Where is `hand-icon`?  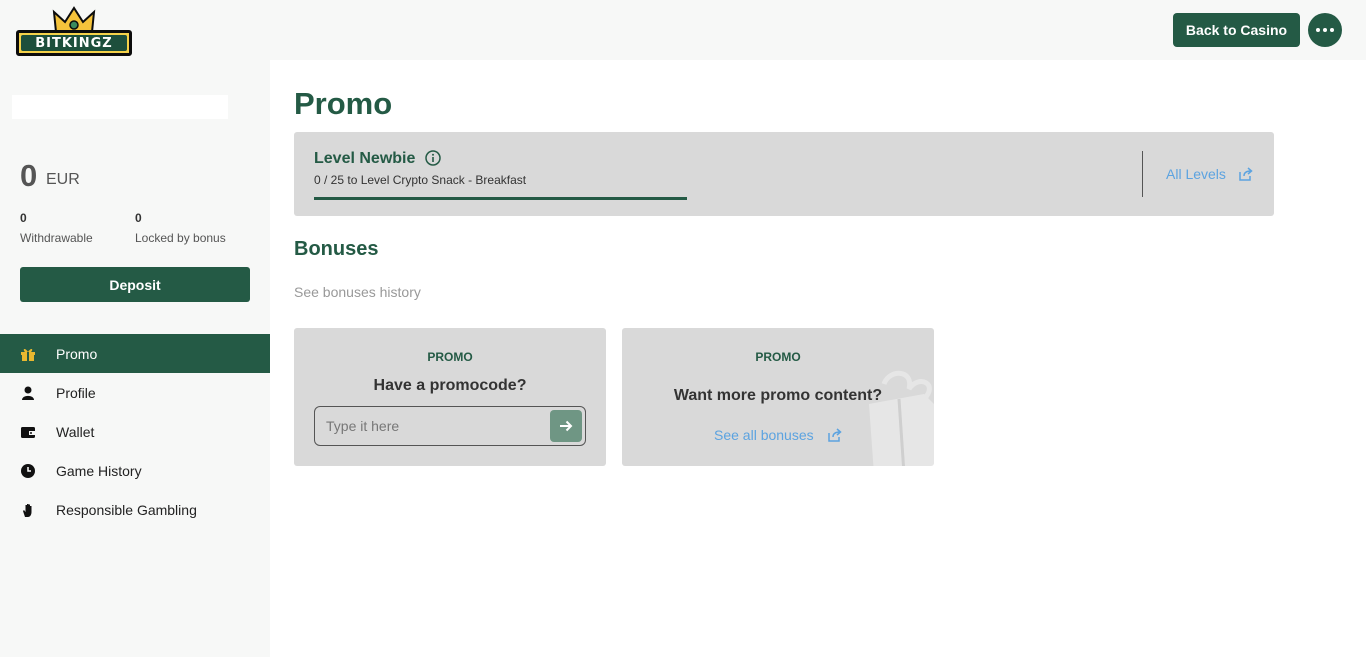 hand-icon is located at coordinates (28, 510).